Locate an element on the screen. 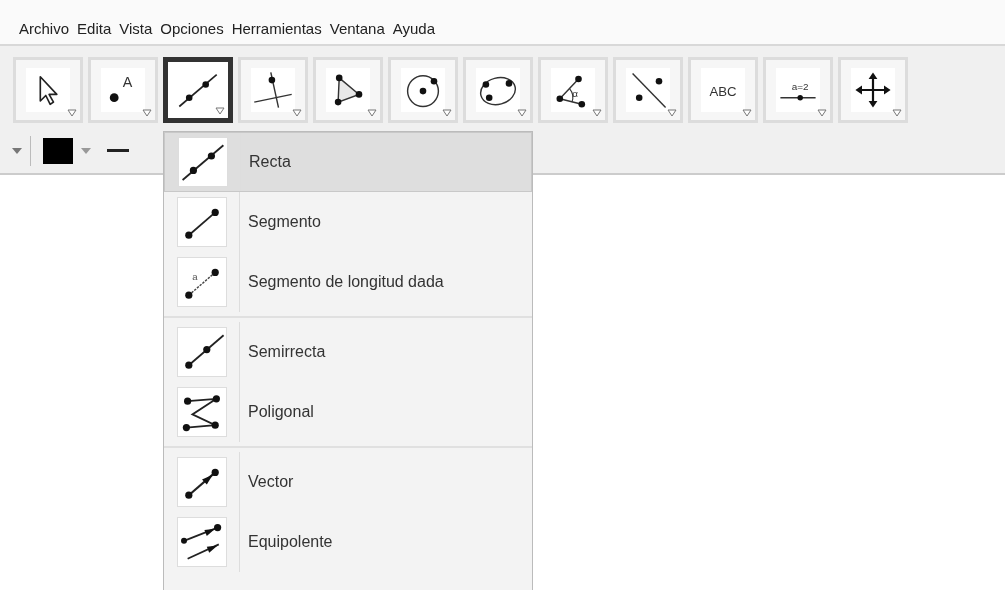 This screenshot has height=590, width=1005. menu-item: Ventana is located at coordinates (357, 28).